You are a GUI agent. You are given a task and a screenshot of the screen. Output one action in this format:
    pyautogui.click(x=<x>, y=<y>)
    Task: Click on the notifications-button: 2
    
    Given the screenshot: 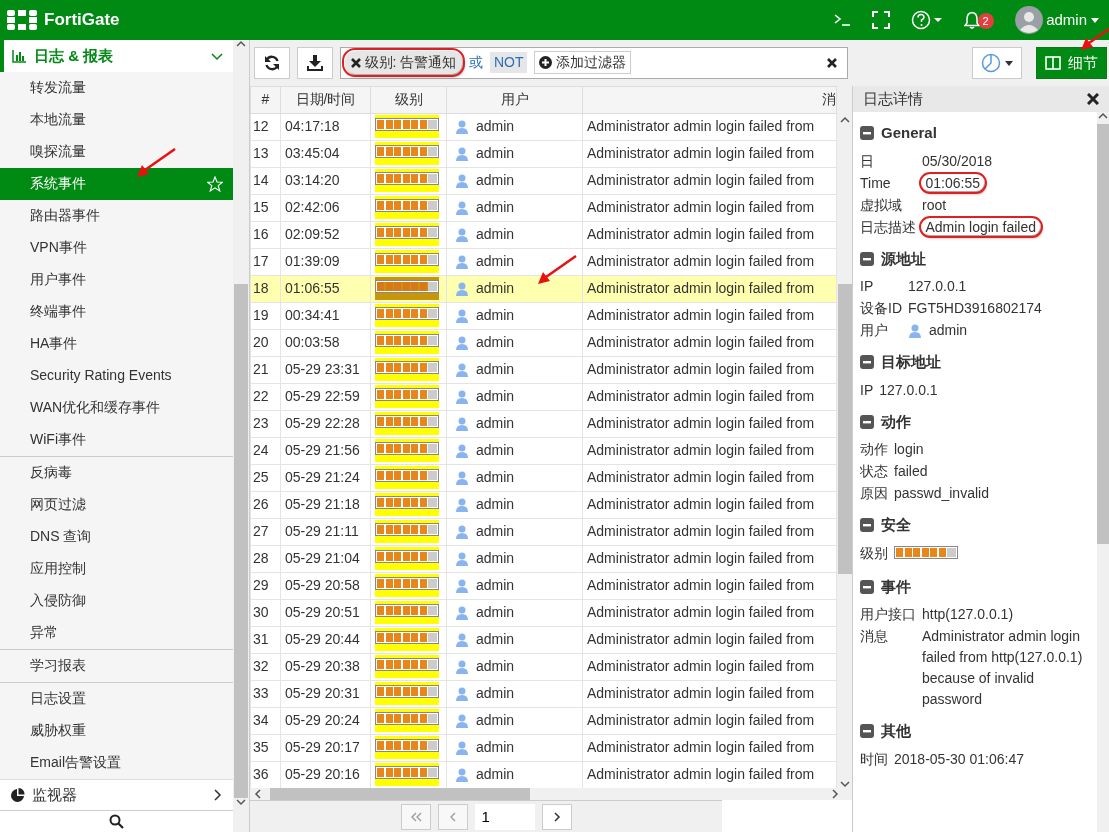 What is the action you would take?
    pyautogui.click(x=978, y=20)
    